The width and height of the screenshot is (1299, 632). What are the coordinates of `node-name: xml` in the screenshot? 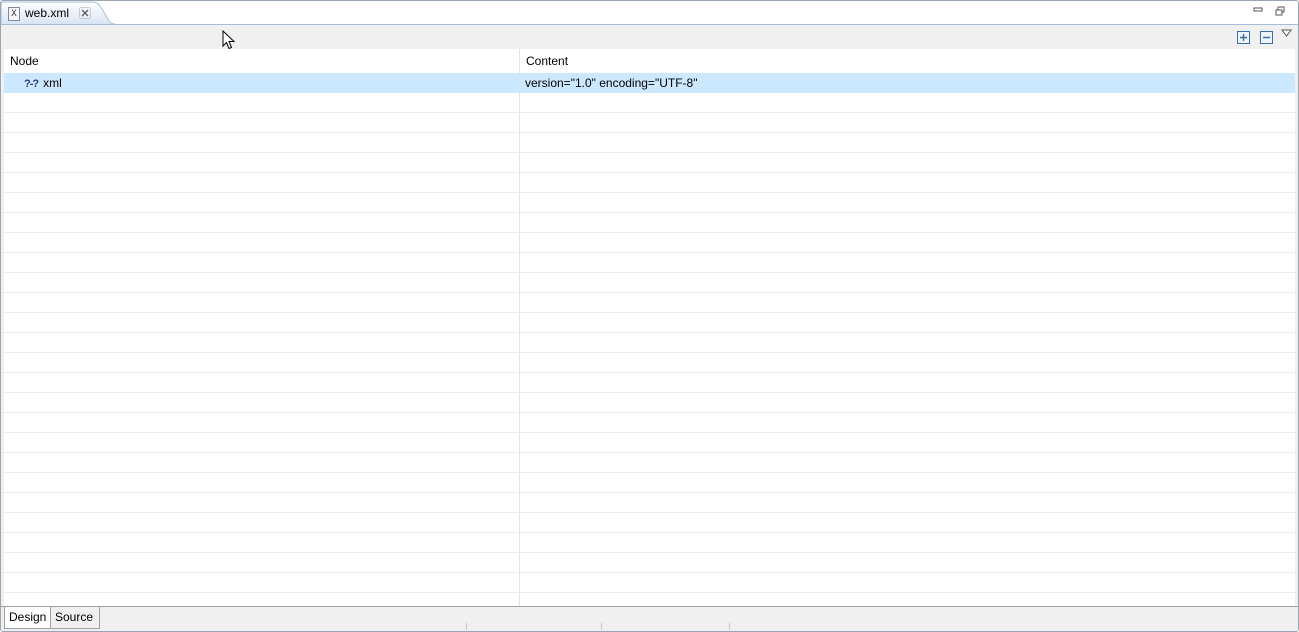 It's located at (52, 83).